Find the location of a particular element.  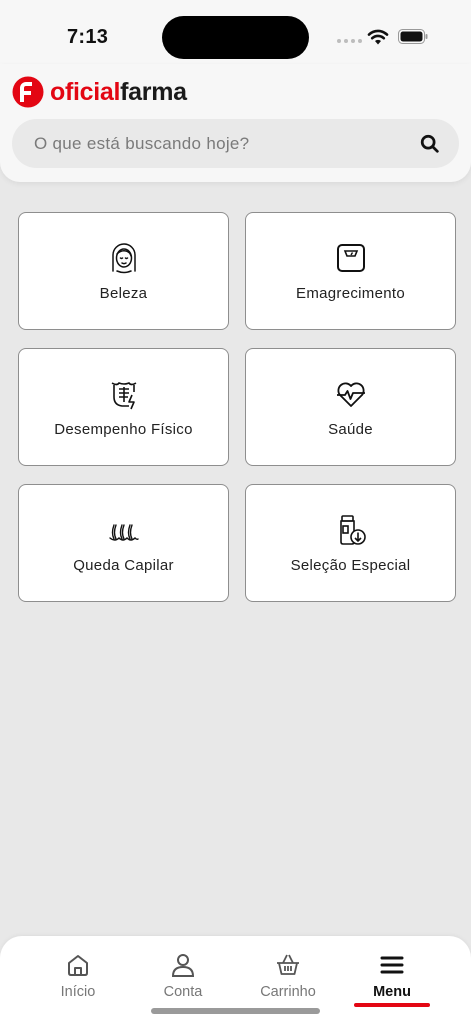

wifi-icon is located at coordinates (378, 37).